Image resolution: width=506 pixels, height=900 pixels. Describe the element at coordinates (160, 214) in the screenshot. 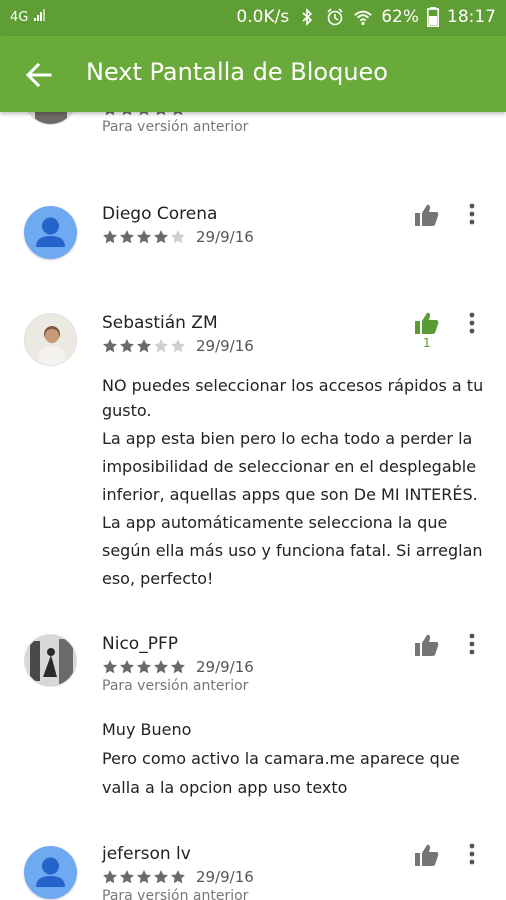

I see `reviewer-name: Diego Corena` at that location.